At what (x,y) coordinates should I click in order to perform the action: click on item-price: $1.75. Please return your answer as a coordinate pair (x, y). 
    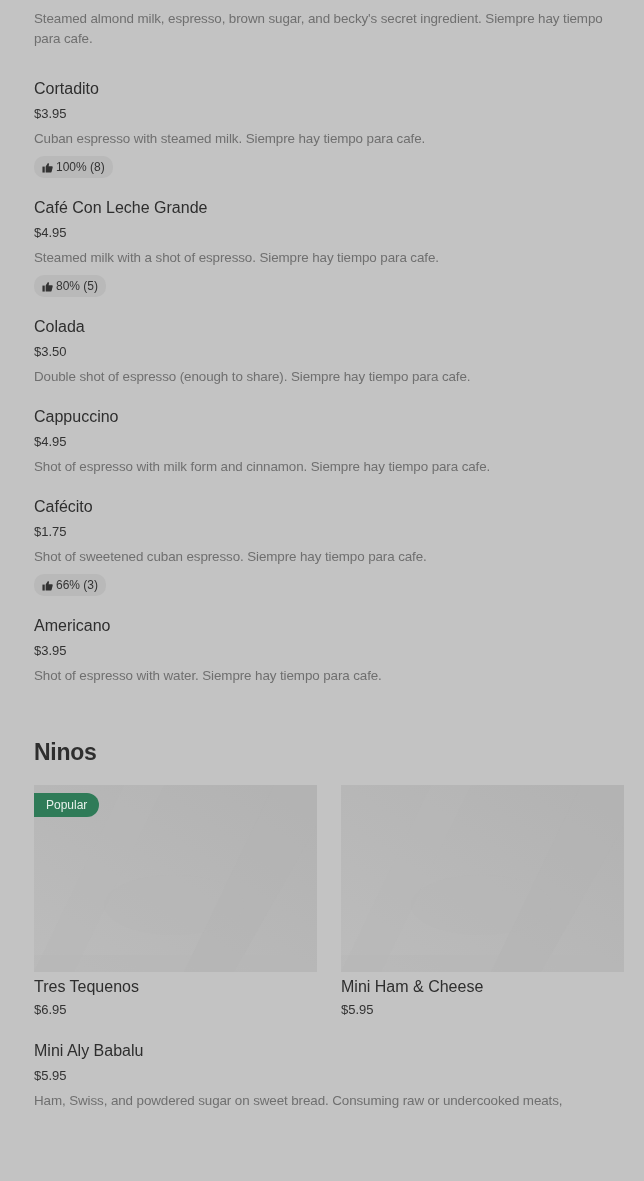
    Looking at the image, I should click on (51, 532).